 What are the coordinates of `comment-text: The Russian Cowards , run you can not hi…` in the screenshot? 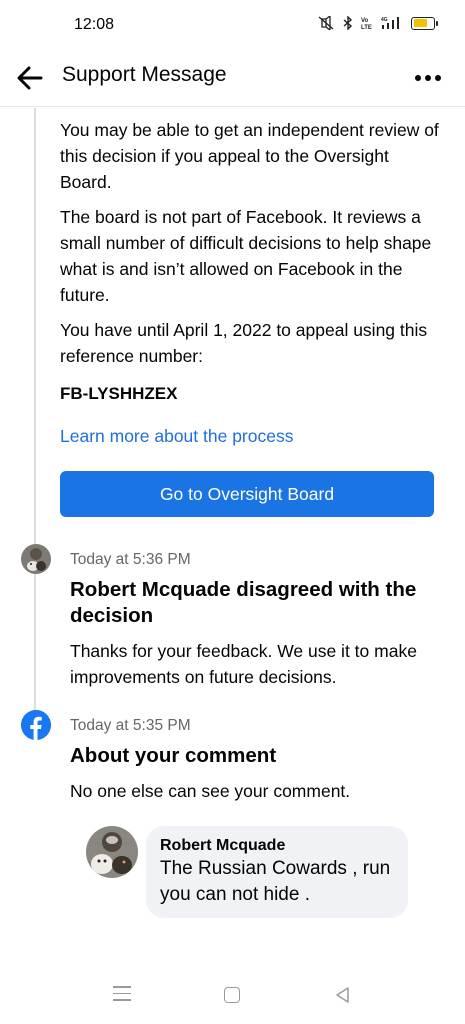 It's located at (275, 881).